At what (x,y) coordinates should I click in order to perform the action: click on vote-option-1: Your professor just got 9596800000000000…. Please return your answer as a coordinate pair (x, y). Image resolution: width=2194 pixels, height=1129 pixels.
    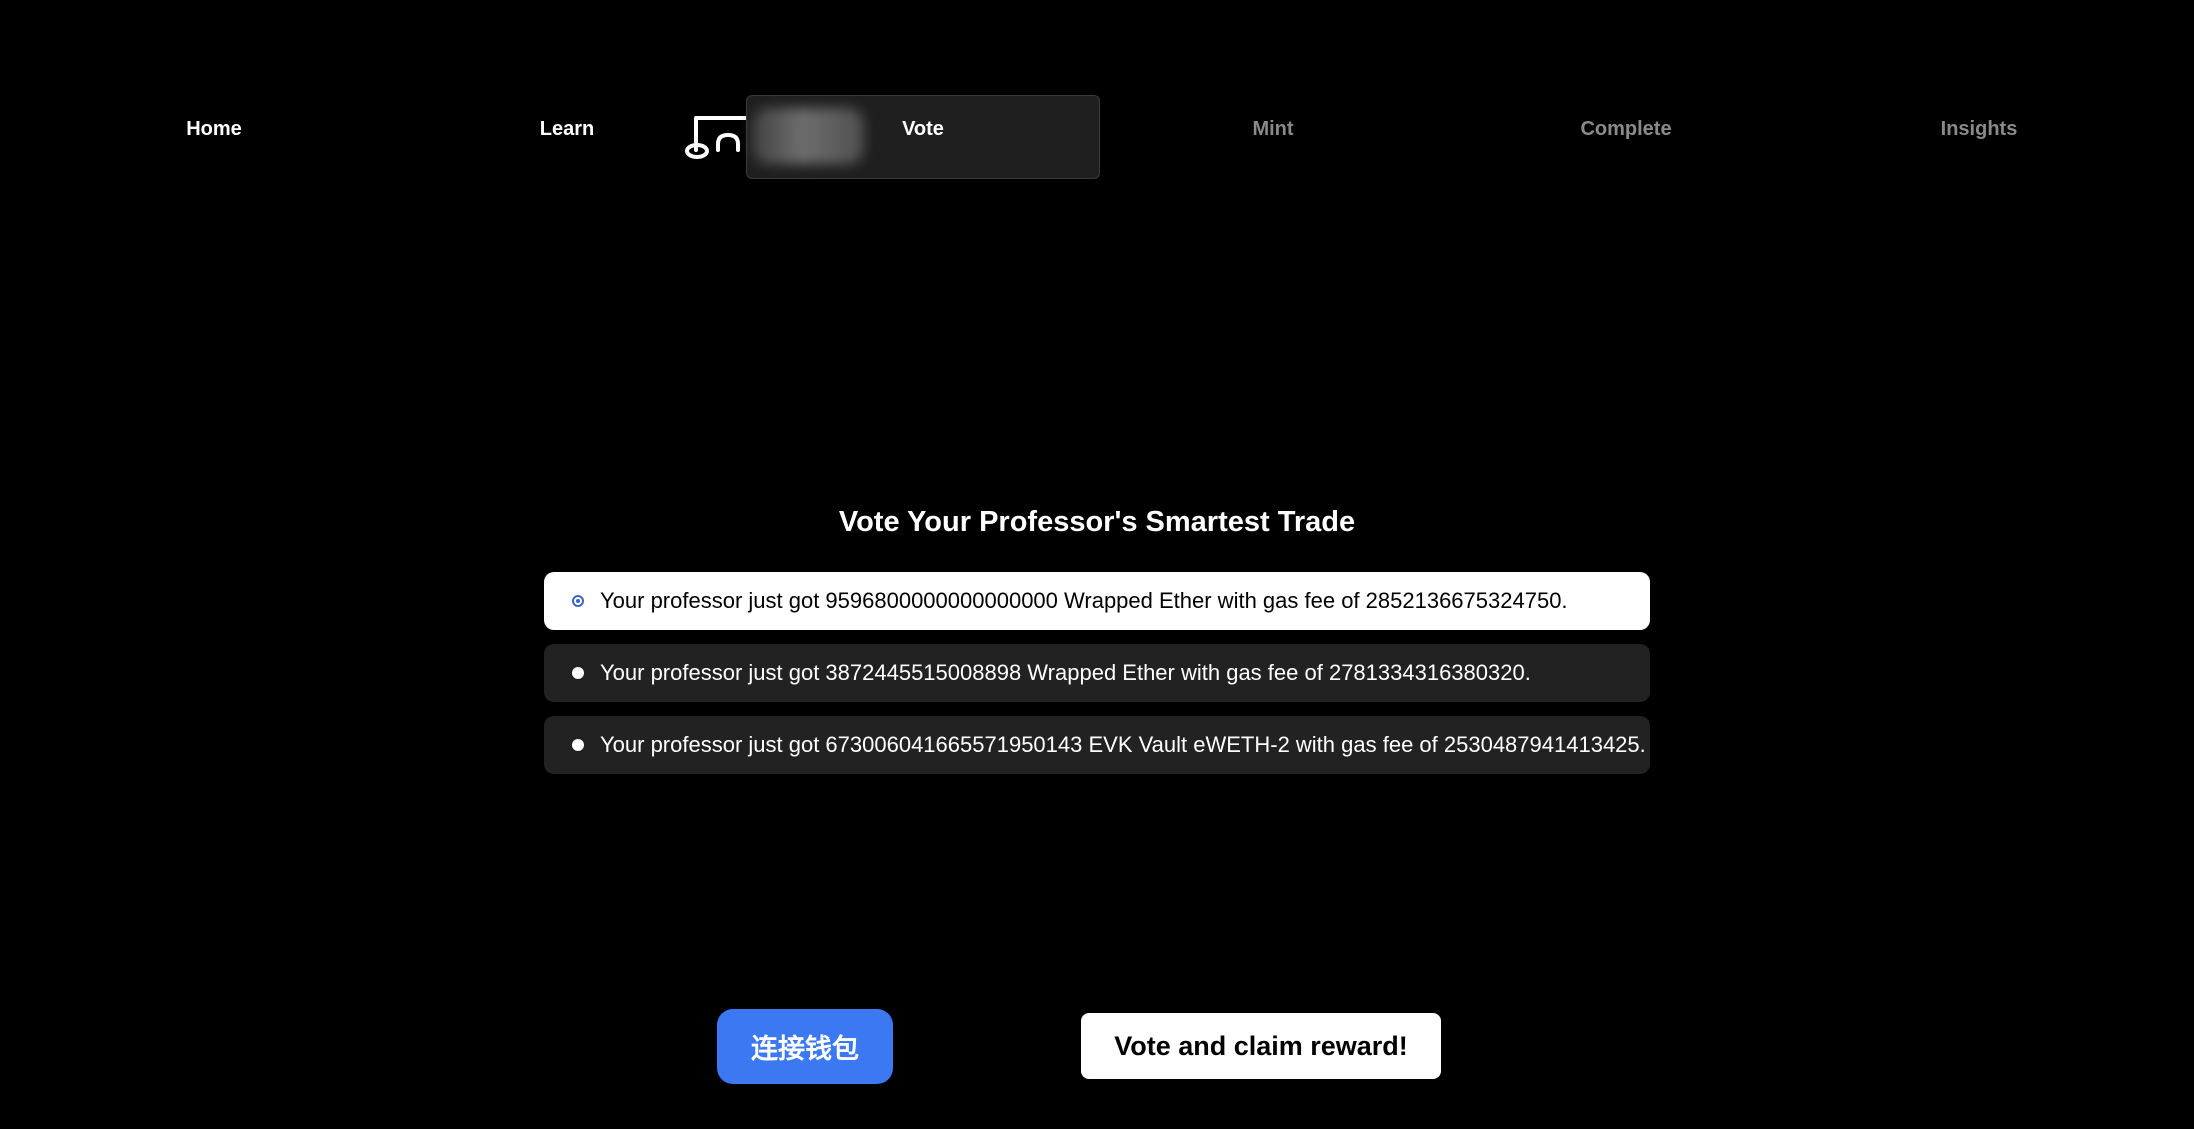
    Looking at the image, I should click on (1097, 601).